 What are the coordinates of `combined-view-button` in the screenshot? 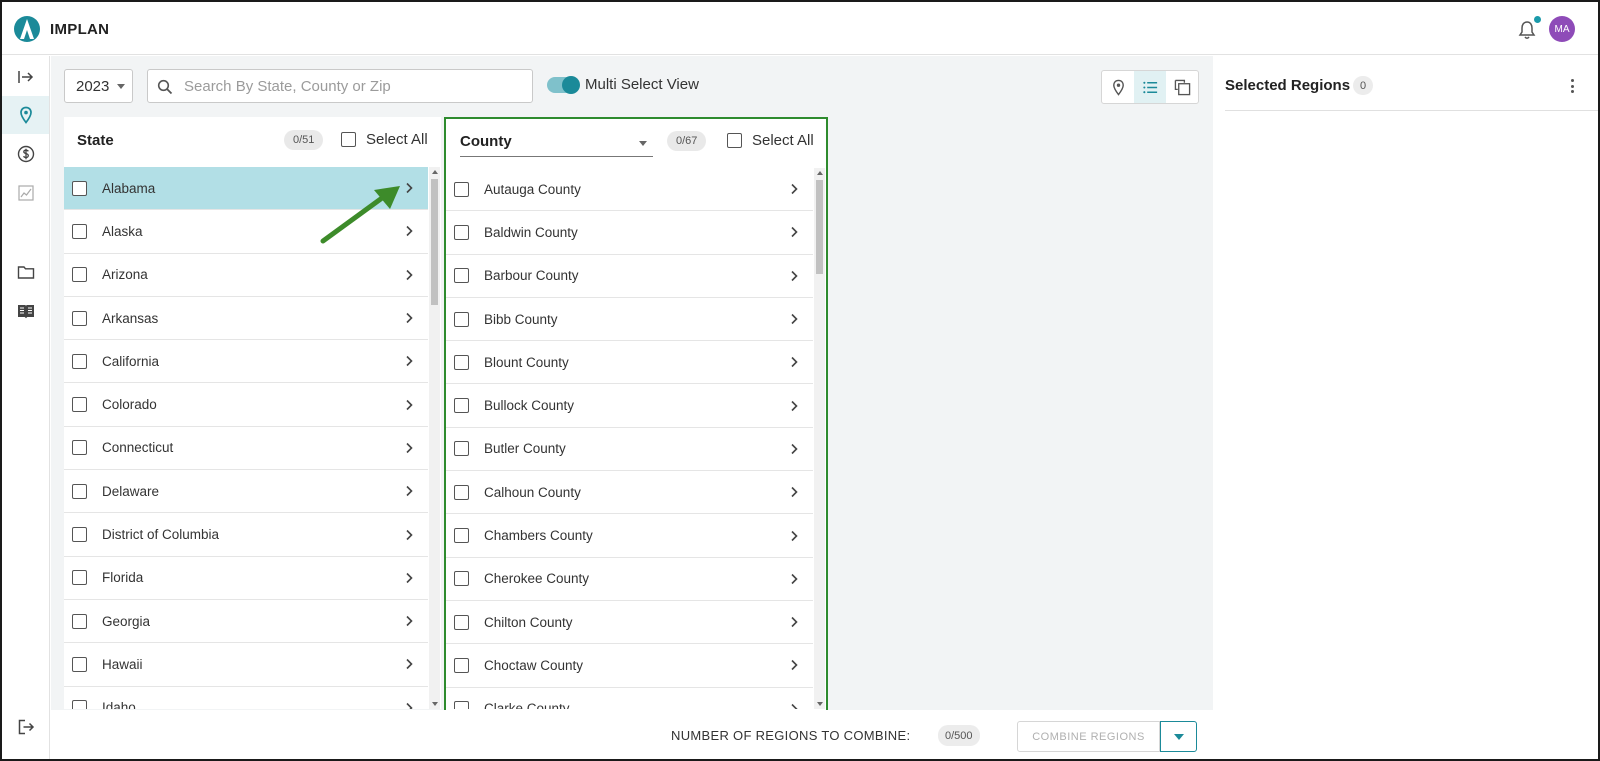 It's located at (1182, 87).